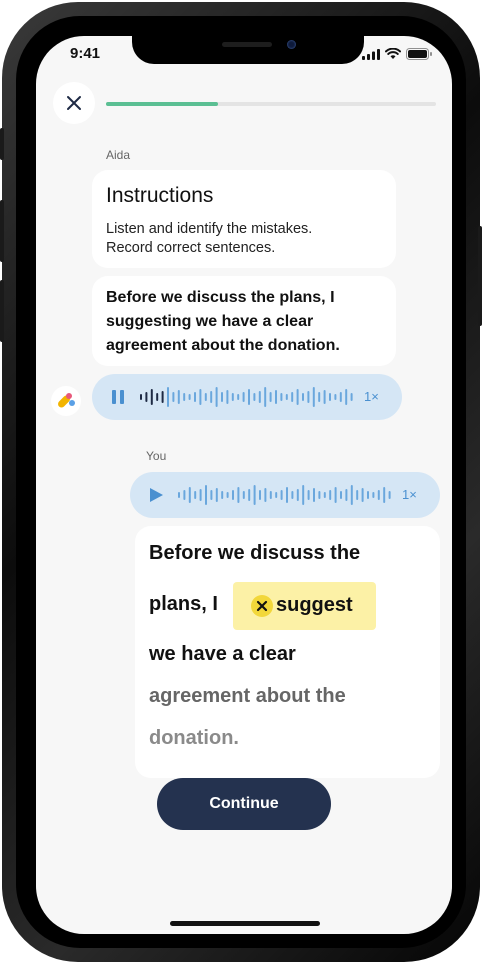 The image size is (484, 966). What do you see at coordinates (255, 553) in the screenshot?
I see `answer-line-1: Before we discuss the` at bounding box center [255, 553].